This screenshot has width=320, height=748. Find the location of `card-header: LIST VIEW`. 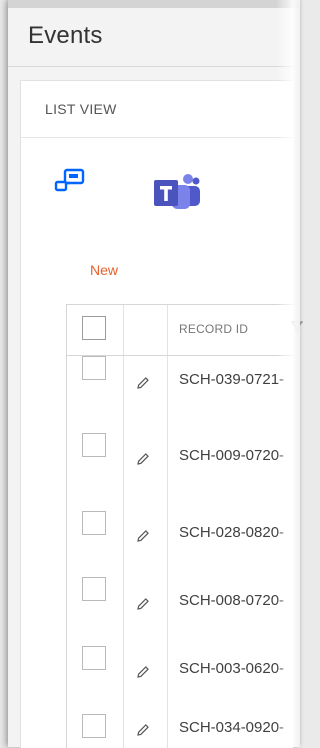

card-header: LIST VIEW is located at coordinates (157, 109).